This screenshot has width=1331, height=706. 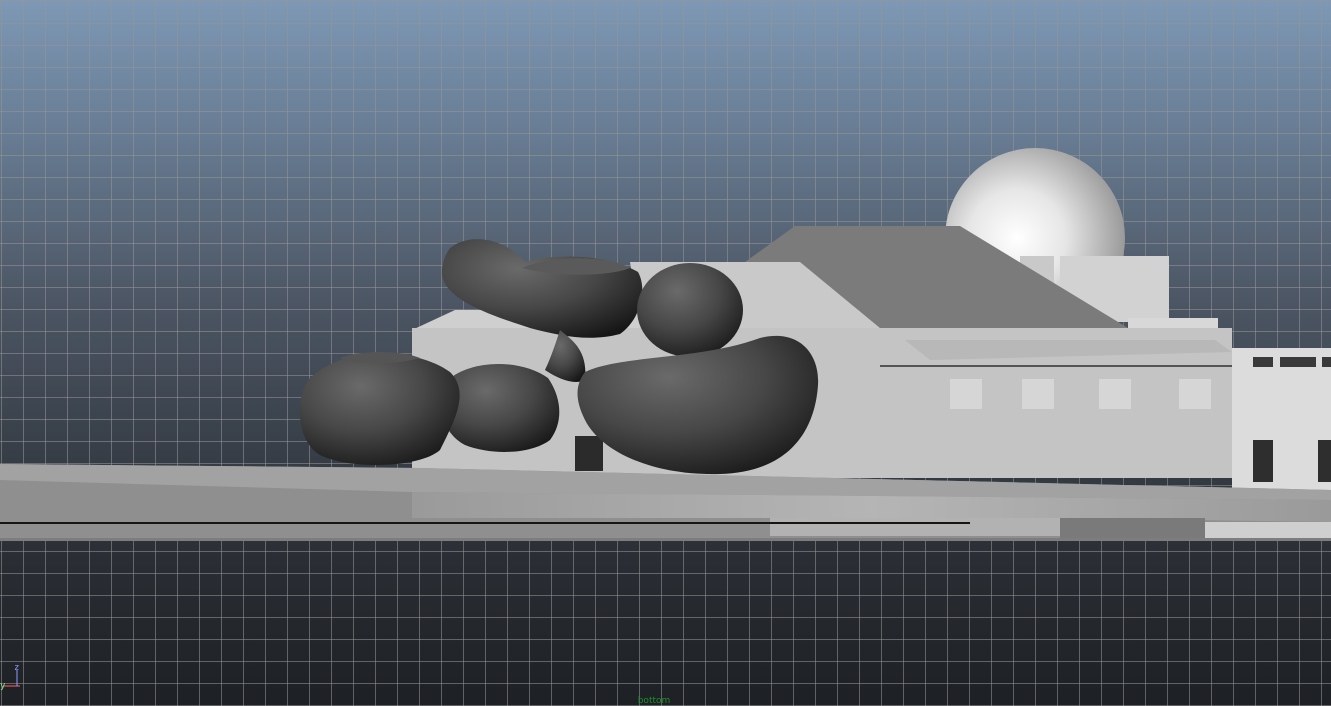 What do you see at coordinates (17, 668) in the screenshot?
I see `axis-z-label: z` at bounding box center [17, 668].